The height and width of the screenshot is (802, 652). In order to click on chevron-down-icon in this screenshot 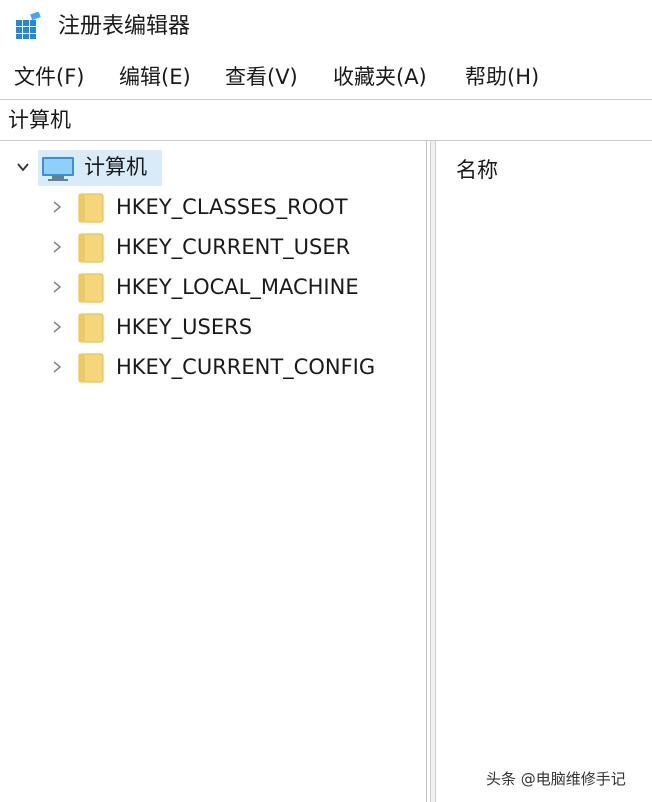, I will do `click(23, 167)`.